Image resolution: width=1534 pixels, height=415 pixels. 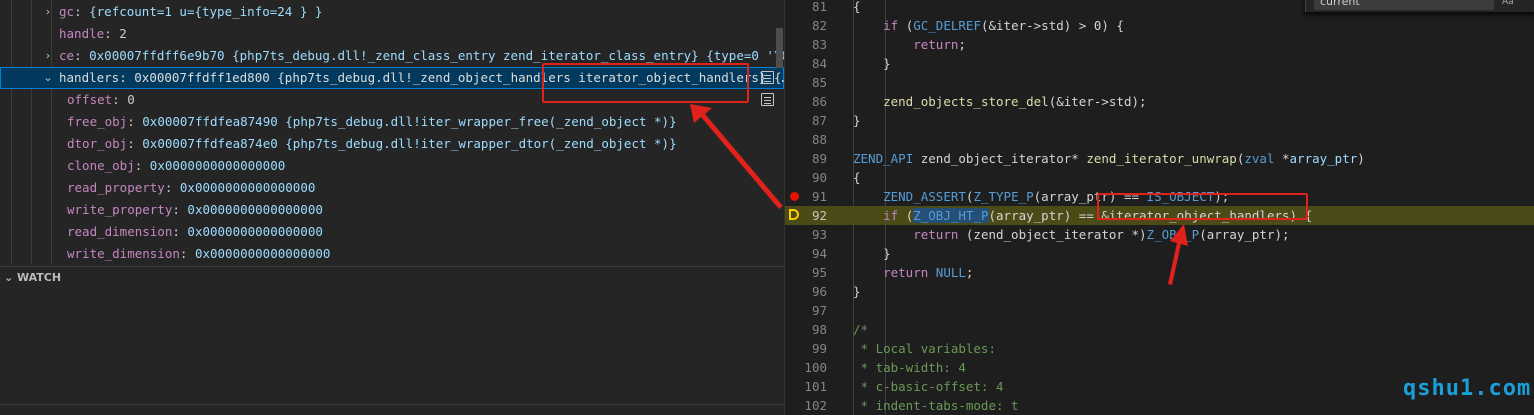 What do you see at coordinates (392, 34) in the screenshot?
I see `variable-row: handle: 2` at bounding box center [392, 34].